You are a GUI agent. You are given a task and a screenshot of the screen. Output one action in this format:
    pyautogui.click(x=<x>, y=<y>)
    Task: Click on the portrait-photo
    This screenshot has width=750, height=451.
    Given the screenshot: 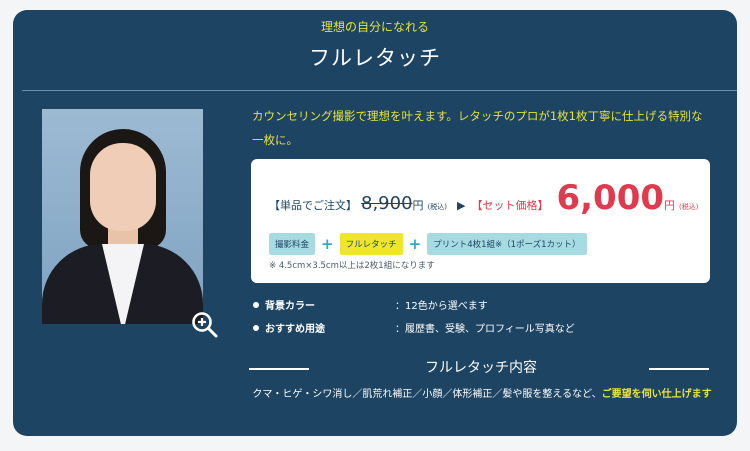 What is the action you would take?
    pyautogui.click(x=122, y=216)
    